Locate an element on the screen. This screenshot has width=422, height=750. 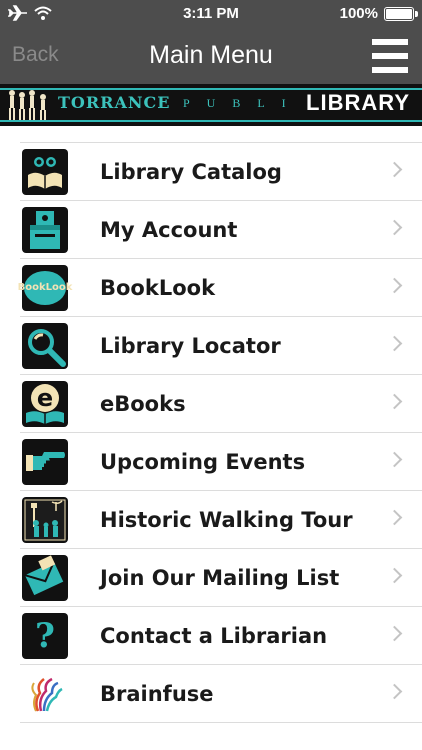
ebooks-icon-text: e is located at coordinates (45, 397).